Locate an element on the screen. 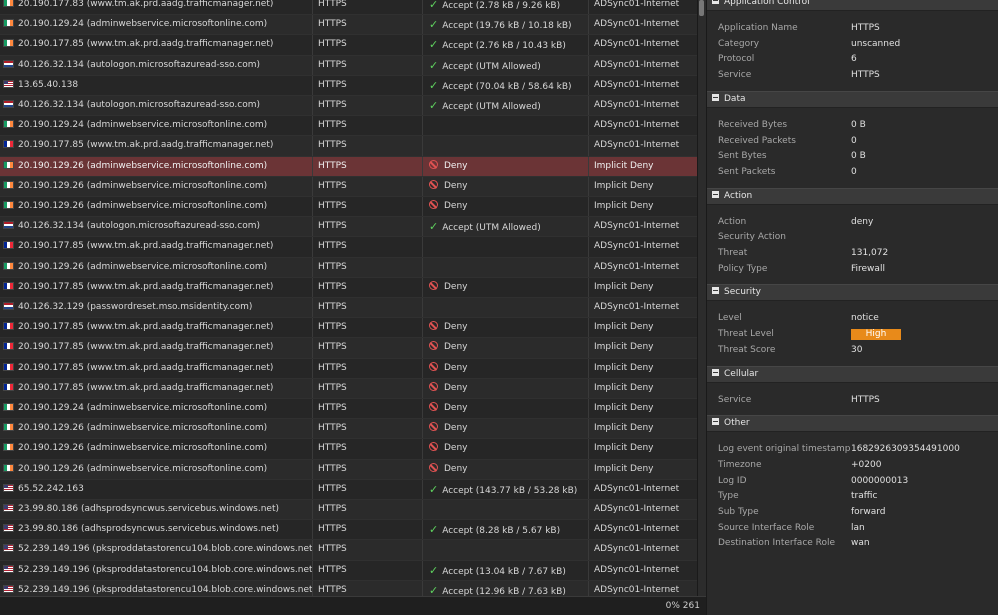  field-value: +0200 is located at coordinates (866, 464).